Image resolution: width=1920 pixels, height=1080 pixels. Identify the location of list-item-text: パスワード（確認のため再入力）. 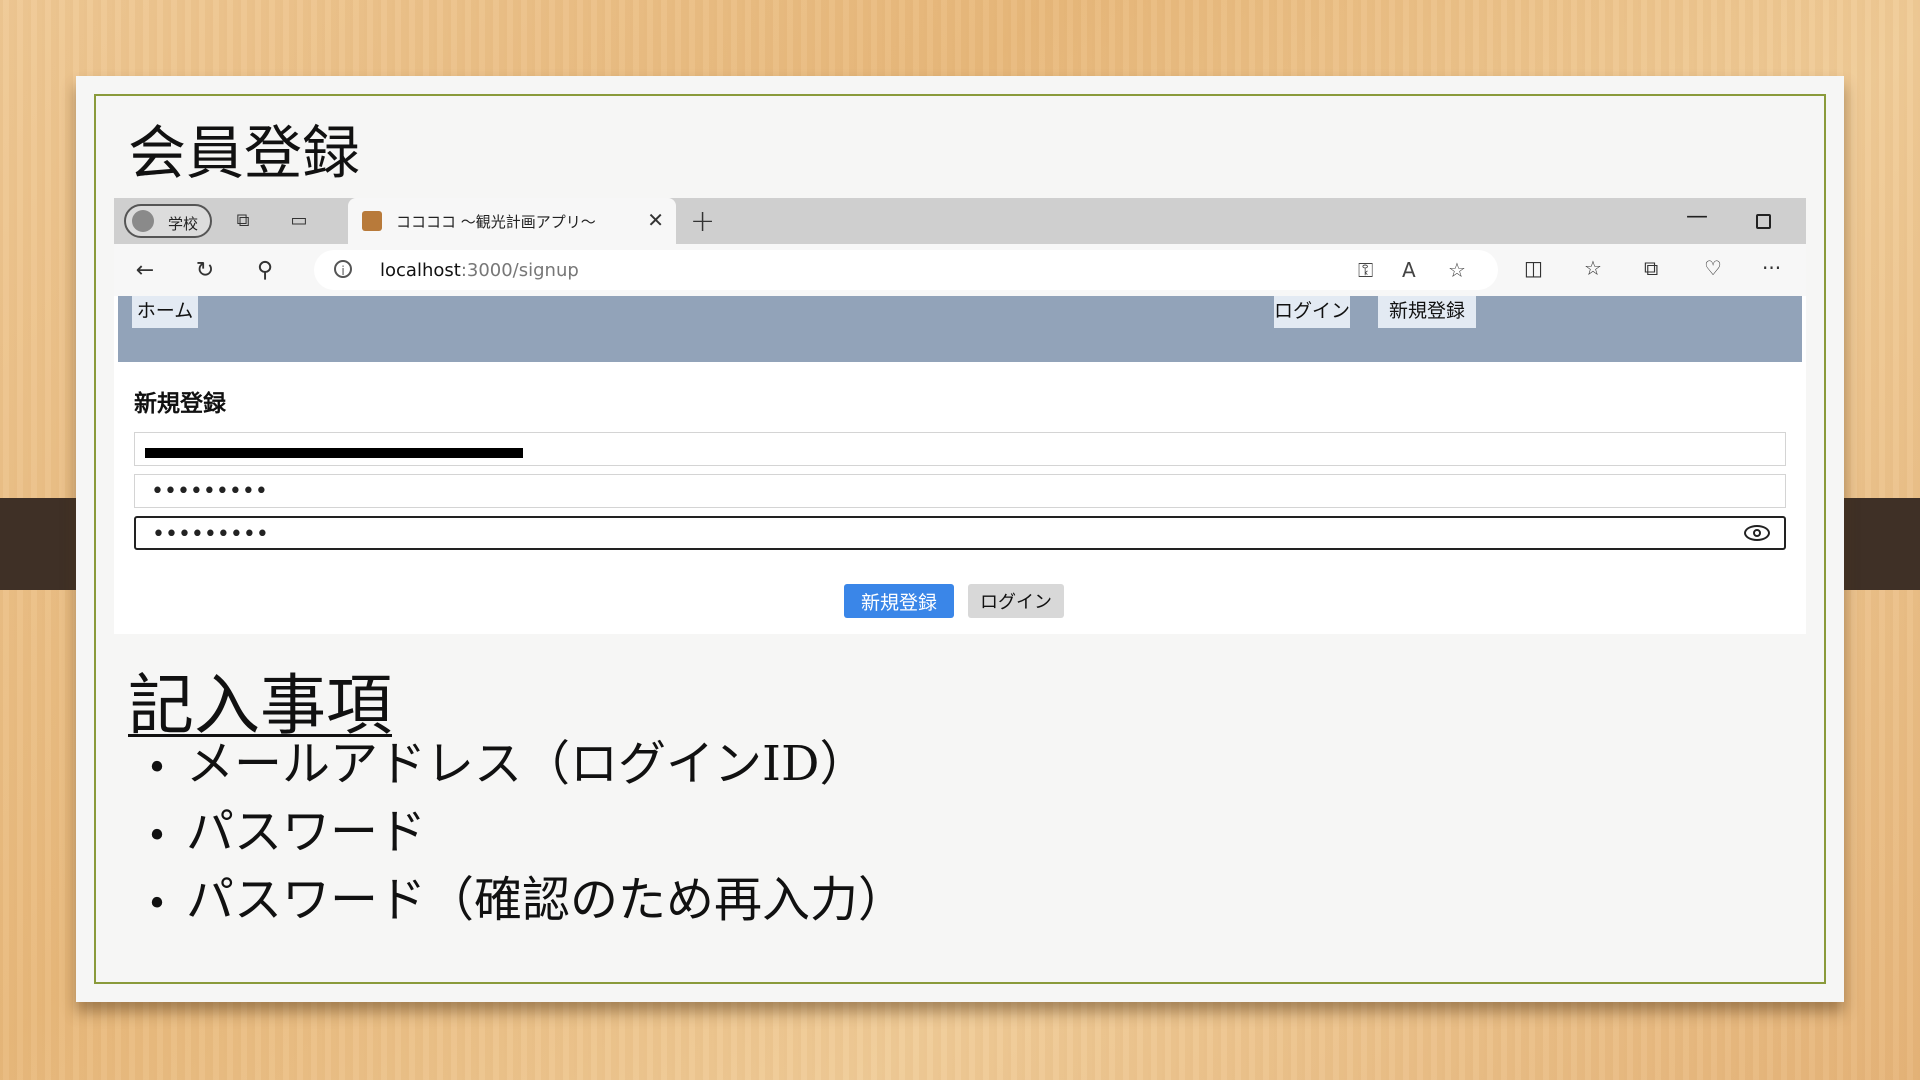
(546, 900).